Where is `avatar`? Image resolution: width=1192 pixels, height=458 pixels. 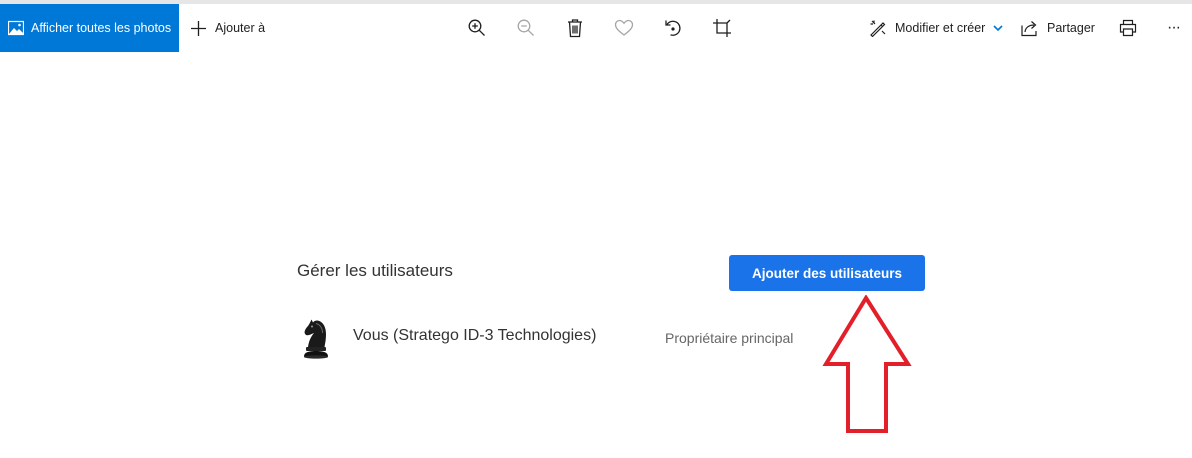 avatar is located at coordinates (316, 338).